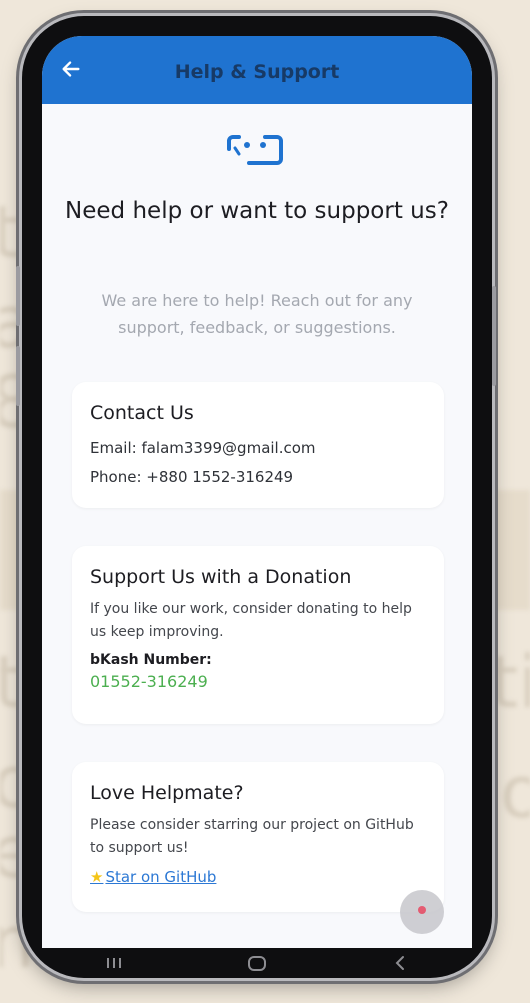 This screenshot has width=530, height=1003. I want to click on star-on-github-link: ★ Star on GitHub, so click(153, 877).